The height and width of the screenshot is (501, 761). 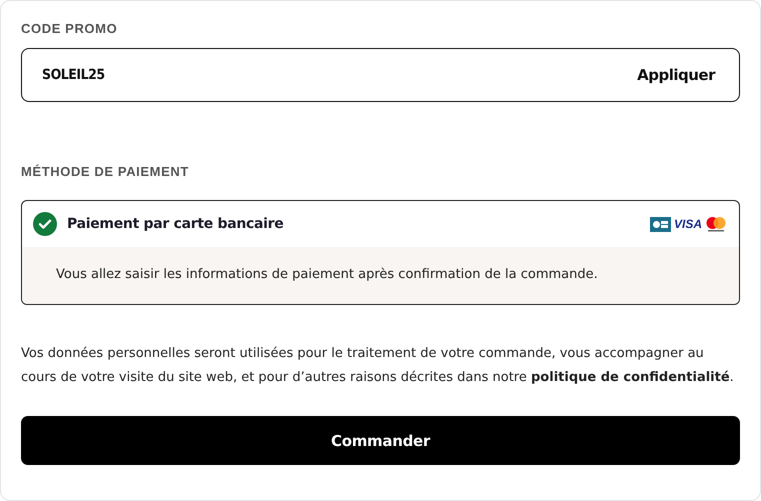 What do you see at coordinates (45, 224) in the screenshot?
I see `check-icon` at bounding box center [45, 224].